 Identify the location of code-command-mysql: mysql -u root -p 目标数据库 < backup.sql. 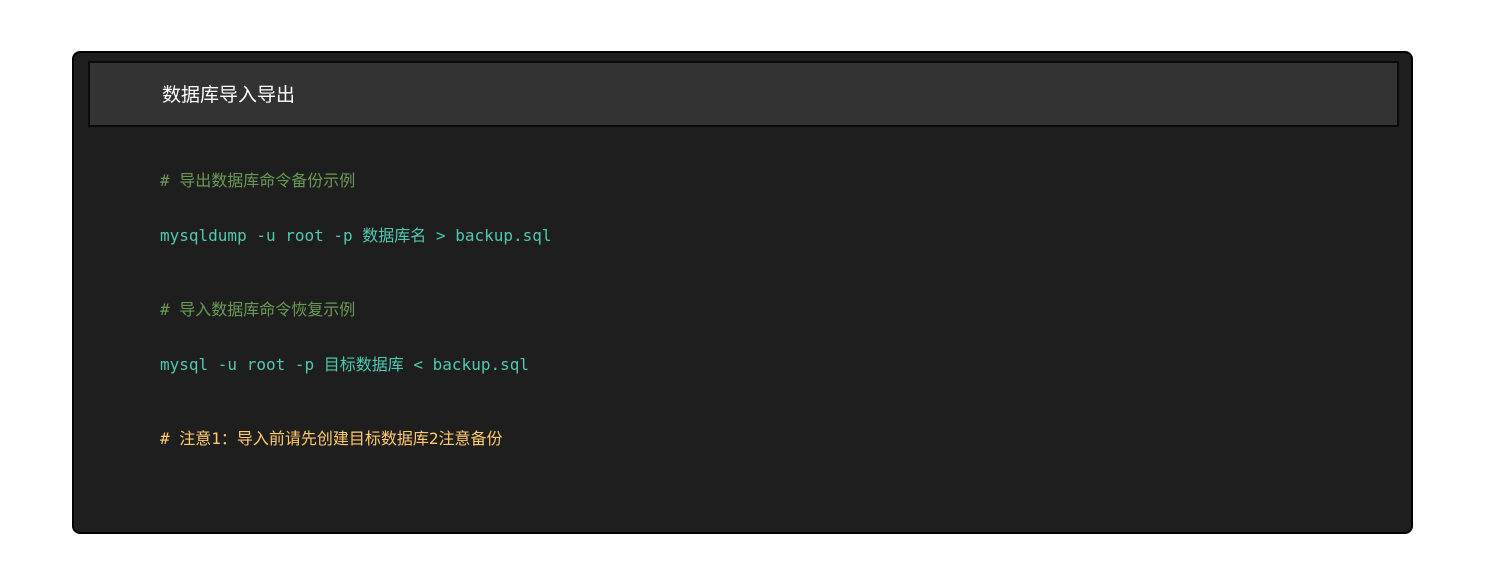
(344, 364).